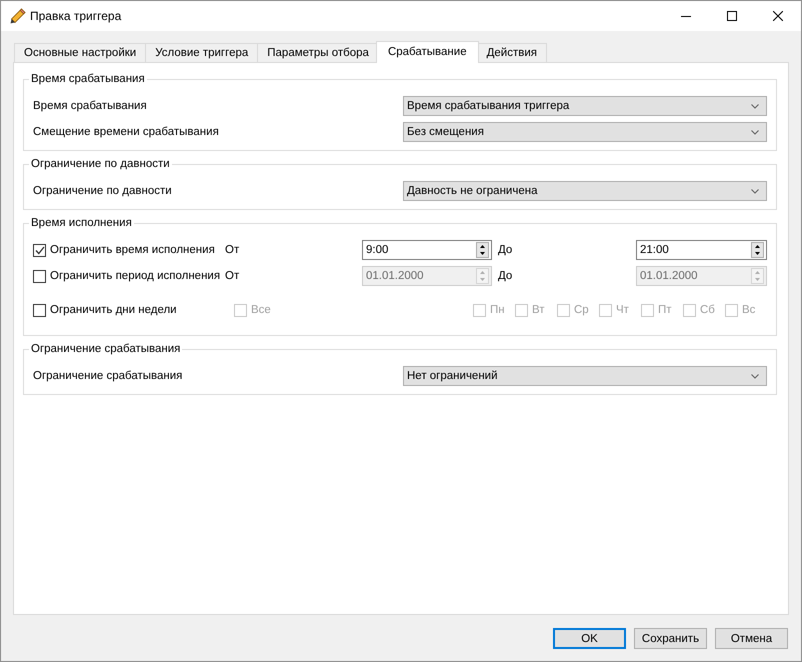 The width and height of the screenshot is (802, 662). What do you see at coordinates (126, 132) in the screenshot?
I see `field-label: Смещение времени срабатывания` at bounding box center [126, 132].